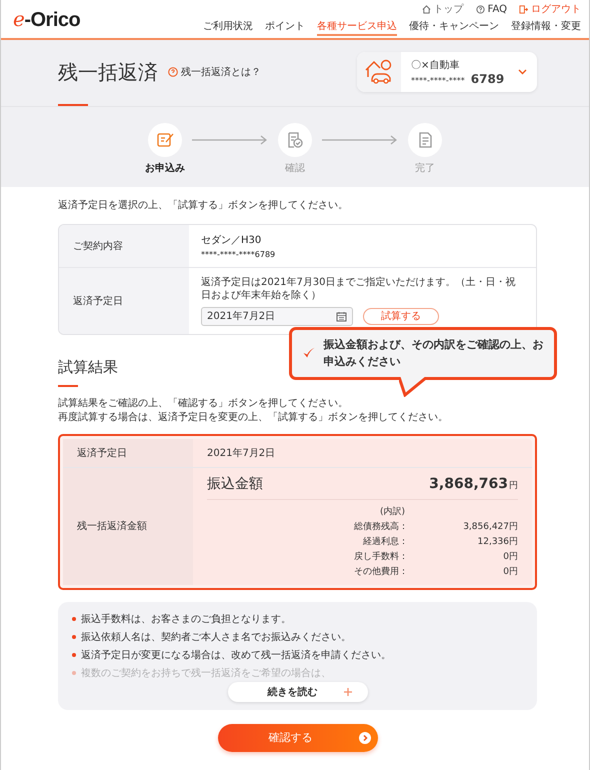 The height and width of the screenshot is (770, 590). What do you see at coordinates (438, 80) in the screenshot?
I see `card-number-mask: ****-****-****` at bounding box center [438, 80].